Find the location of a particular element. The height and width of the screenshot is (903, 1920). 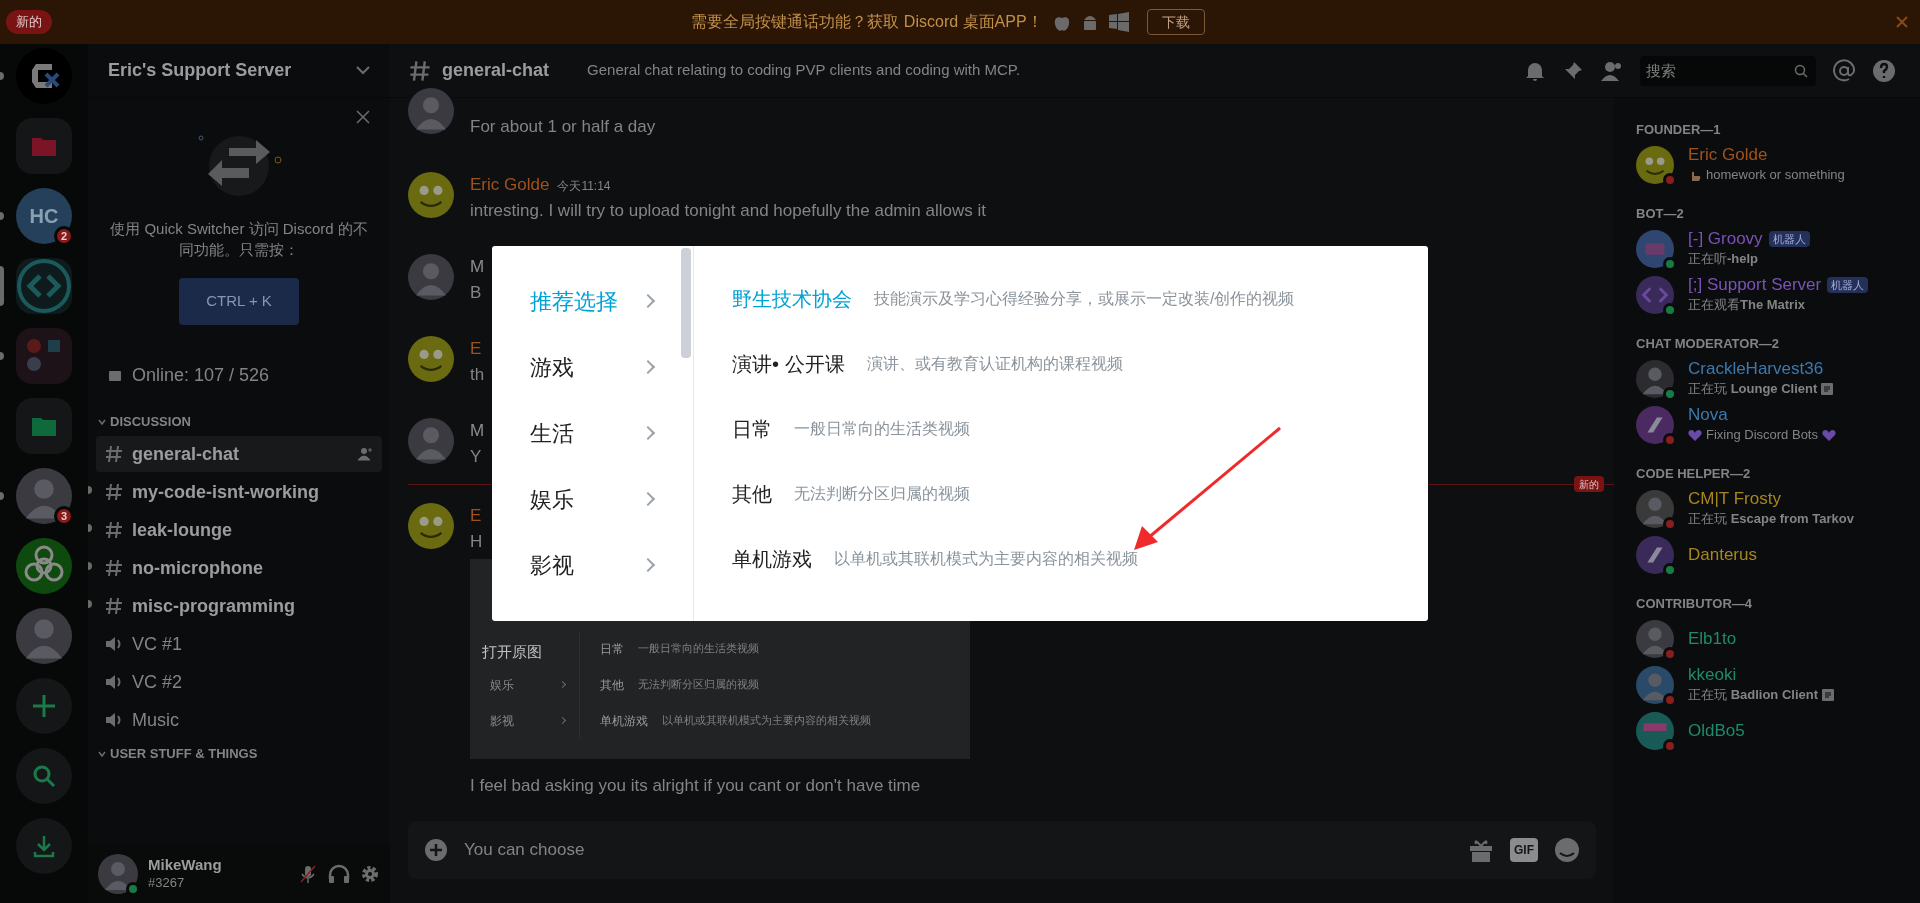

selected-indicator is located at coordinates (2, 286).